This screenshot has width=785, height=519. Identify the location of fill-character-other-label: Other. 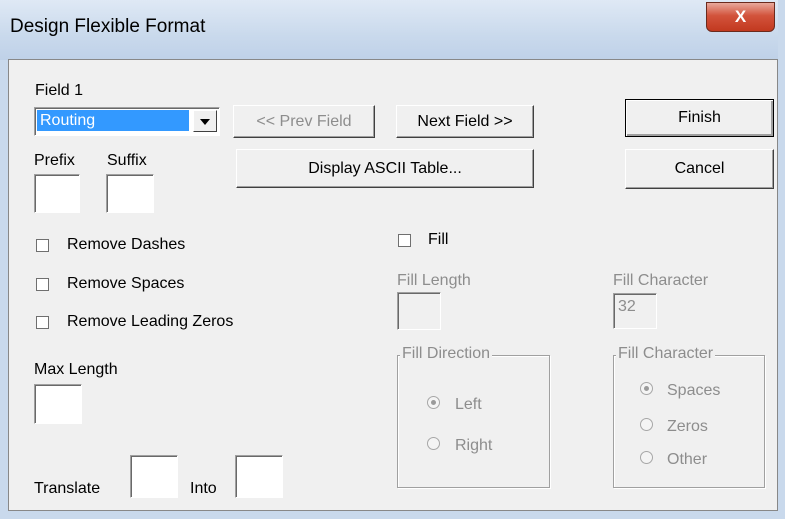
(687, 459).